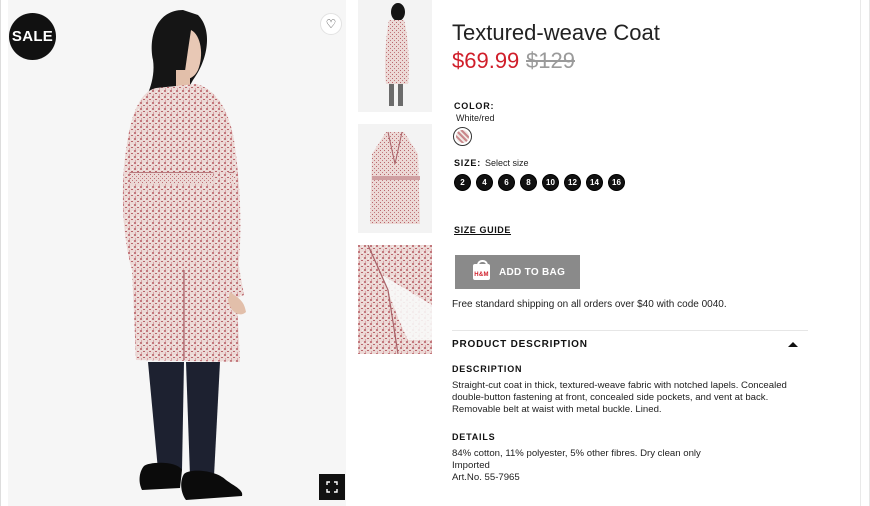 The width and height of the screenshot is (870, 506). Describe the element at coordinates (482, 230) in the screenshot. I see `size-guide-link: SIZE GUIDE` at that location.